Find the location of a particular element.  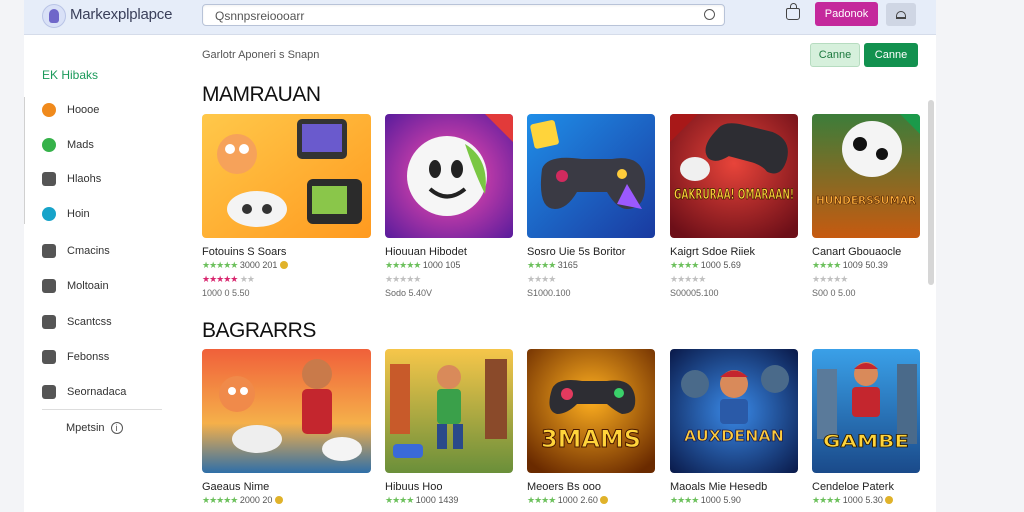

product-thumbnail: HUNDERSSUMAR is located at coordinates (866, 176).